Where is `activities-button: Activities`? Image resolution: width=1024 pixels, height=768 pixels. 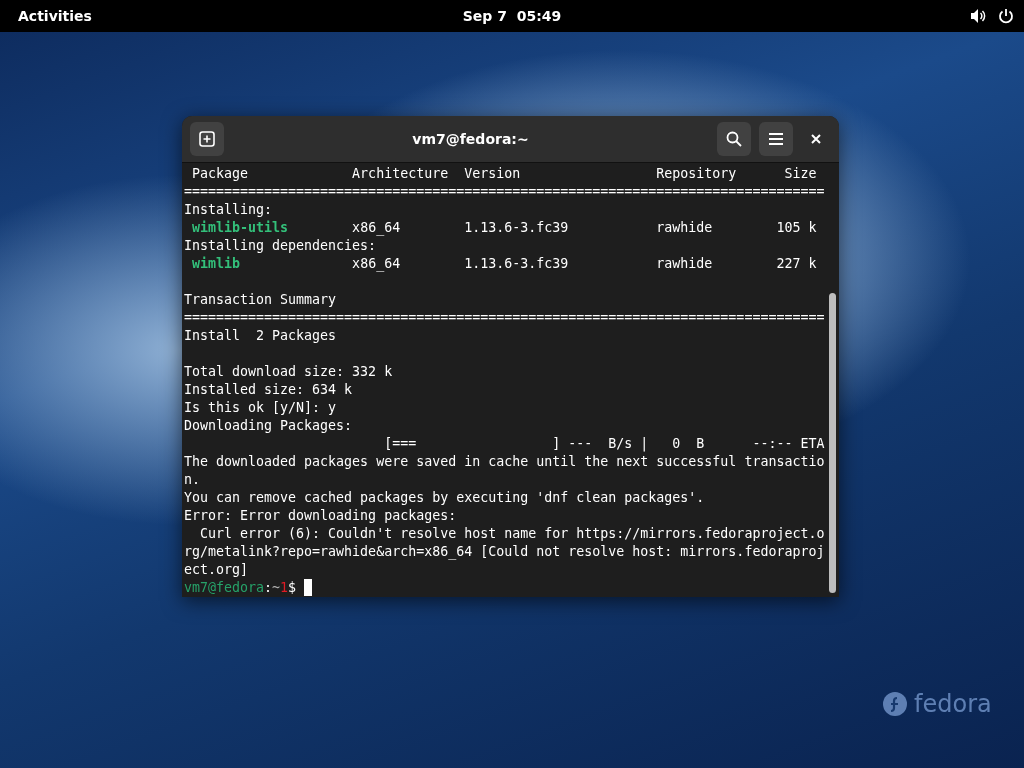 activities-button: Activities is located at coordinates (55, 16).